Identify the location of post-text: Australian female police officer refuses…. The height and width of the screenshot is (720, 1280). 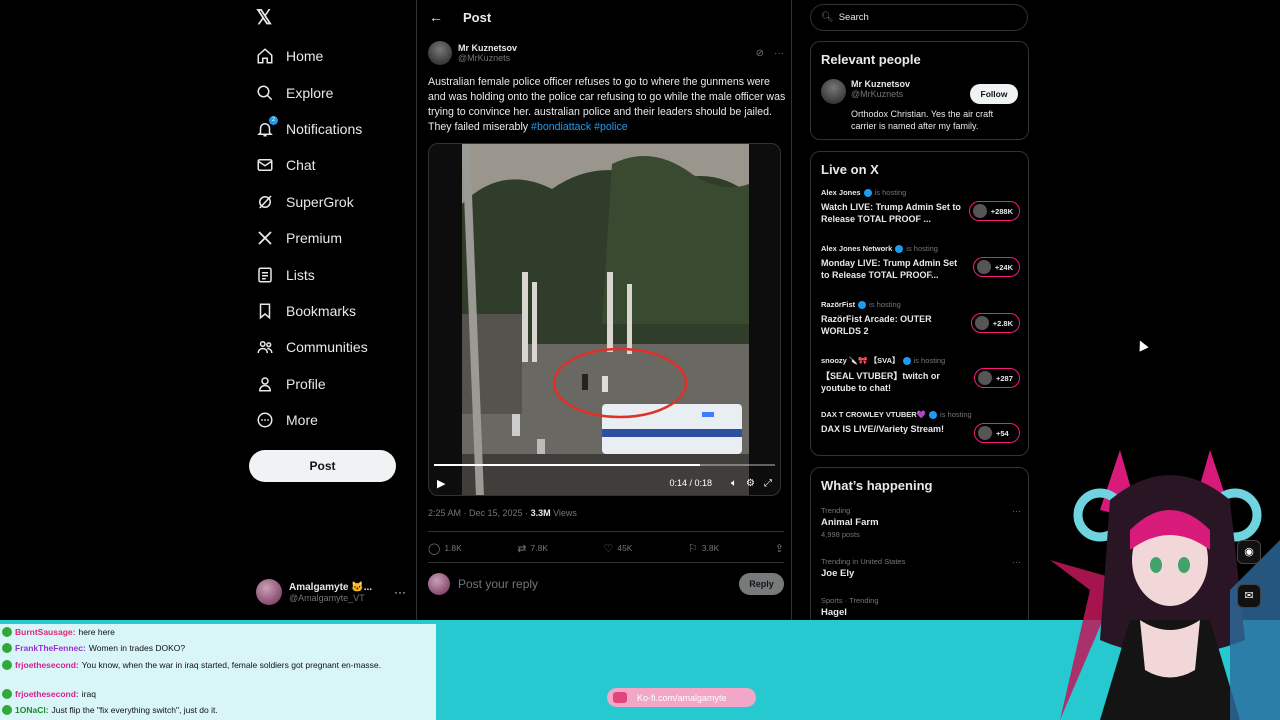
(608, 105).